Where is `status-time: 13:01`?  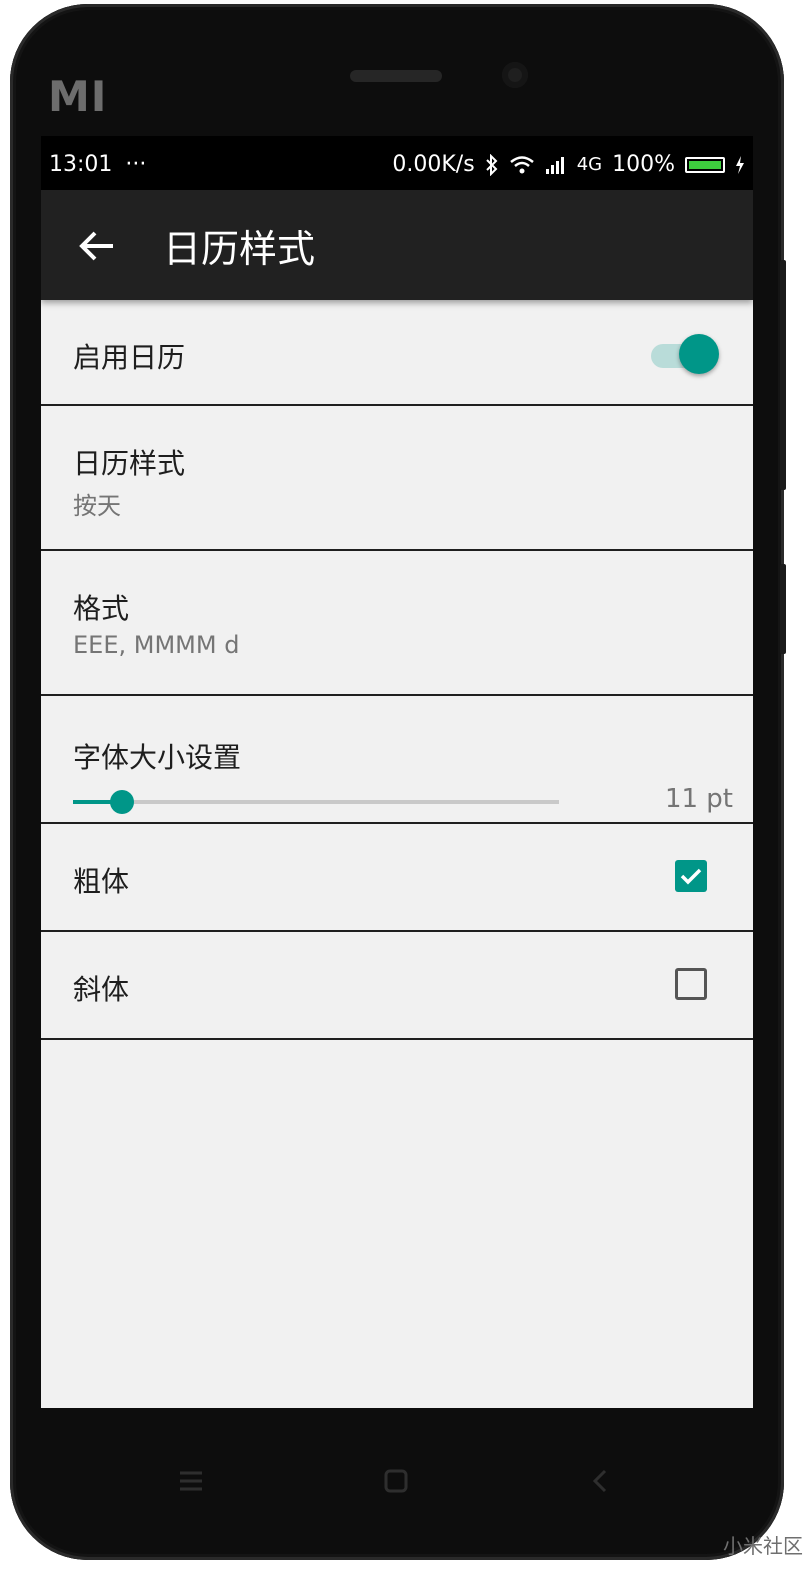 status-time: 13:01 is located at coordinates (81, 164).